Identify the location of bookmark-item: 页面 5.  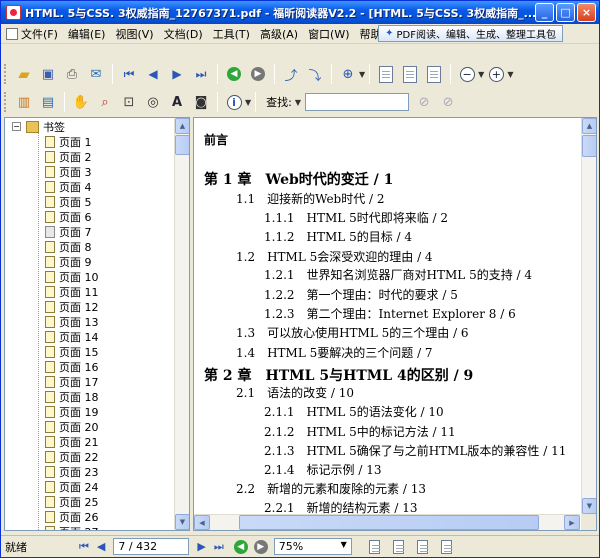
(68, 201).